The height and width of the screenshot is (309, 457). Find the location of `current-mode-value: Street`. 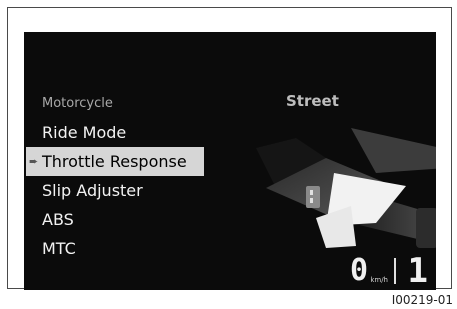

current-mode-value: Street is located at coordinates (312, 101).